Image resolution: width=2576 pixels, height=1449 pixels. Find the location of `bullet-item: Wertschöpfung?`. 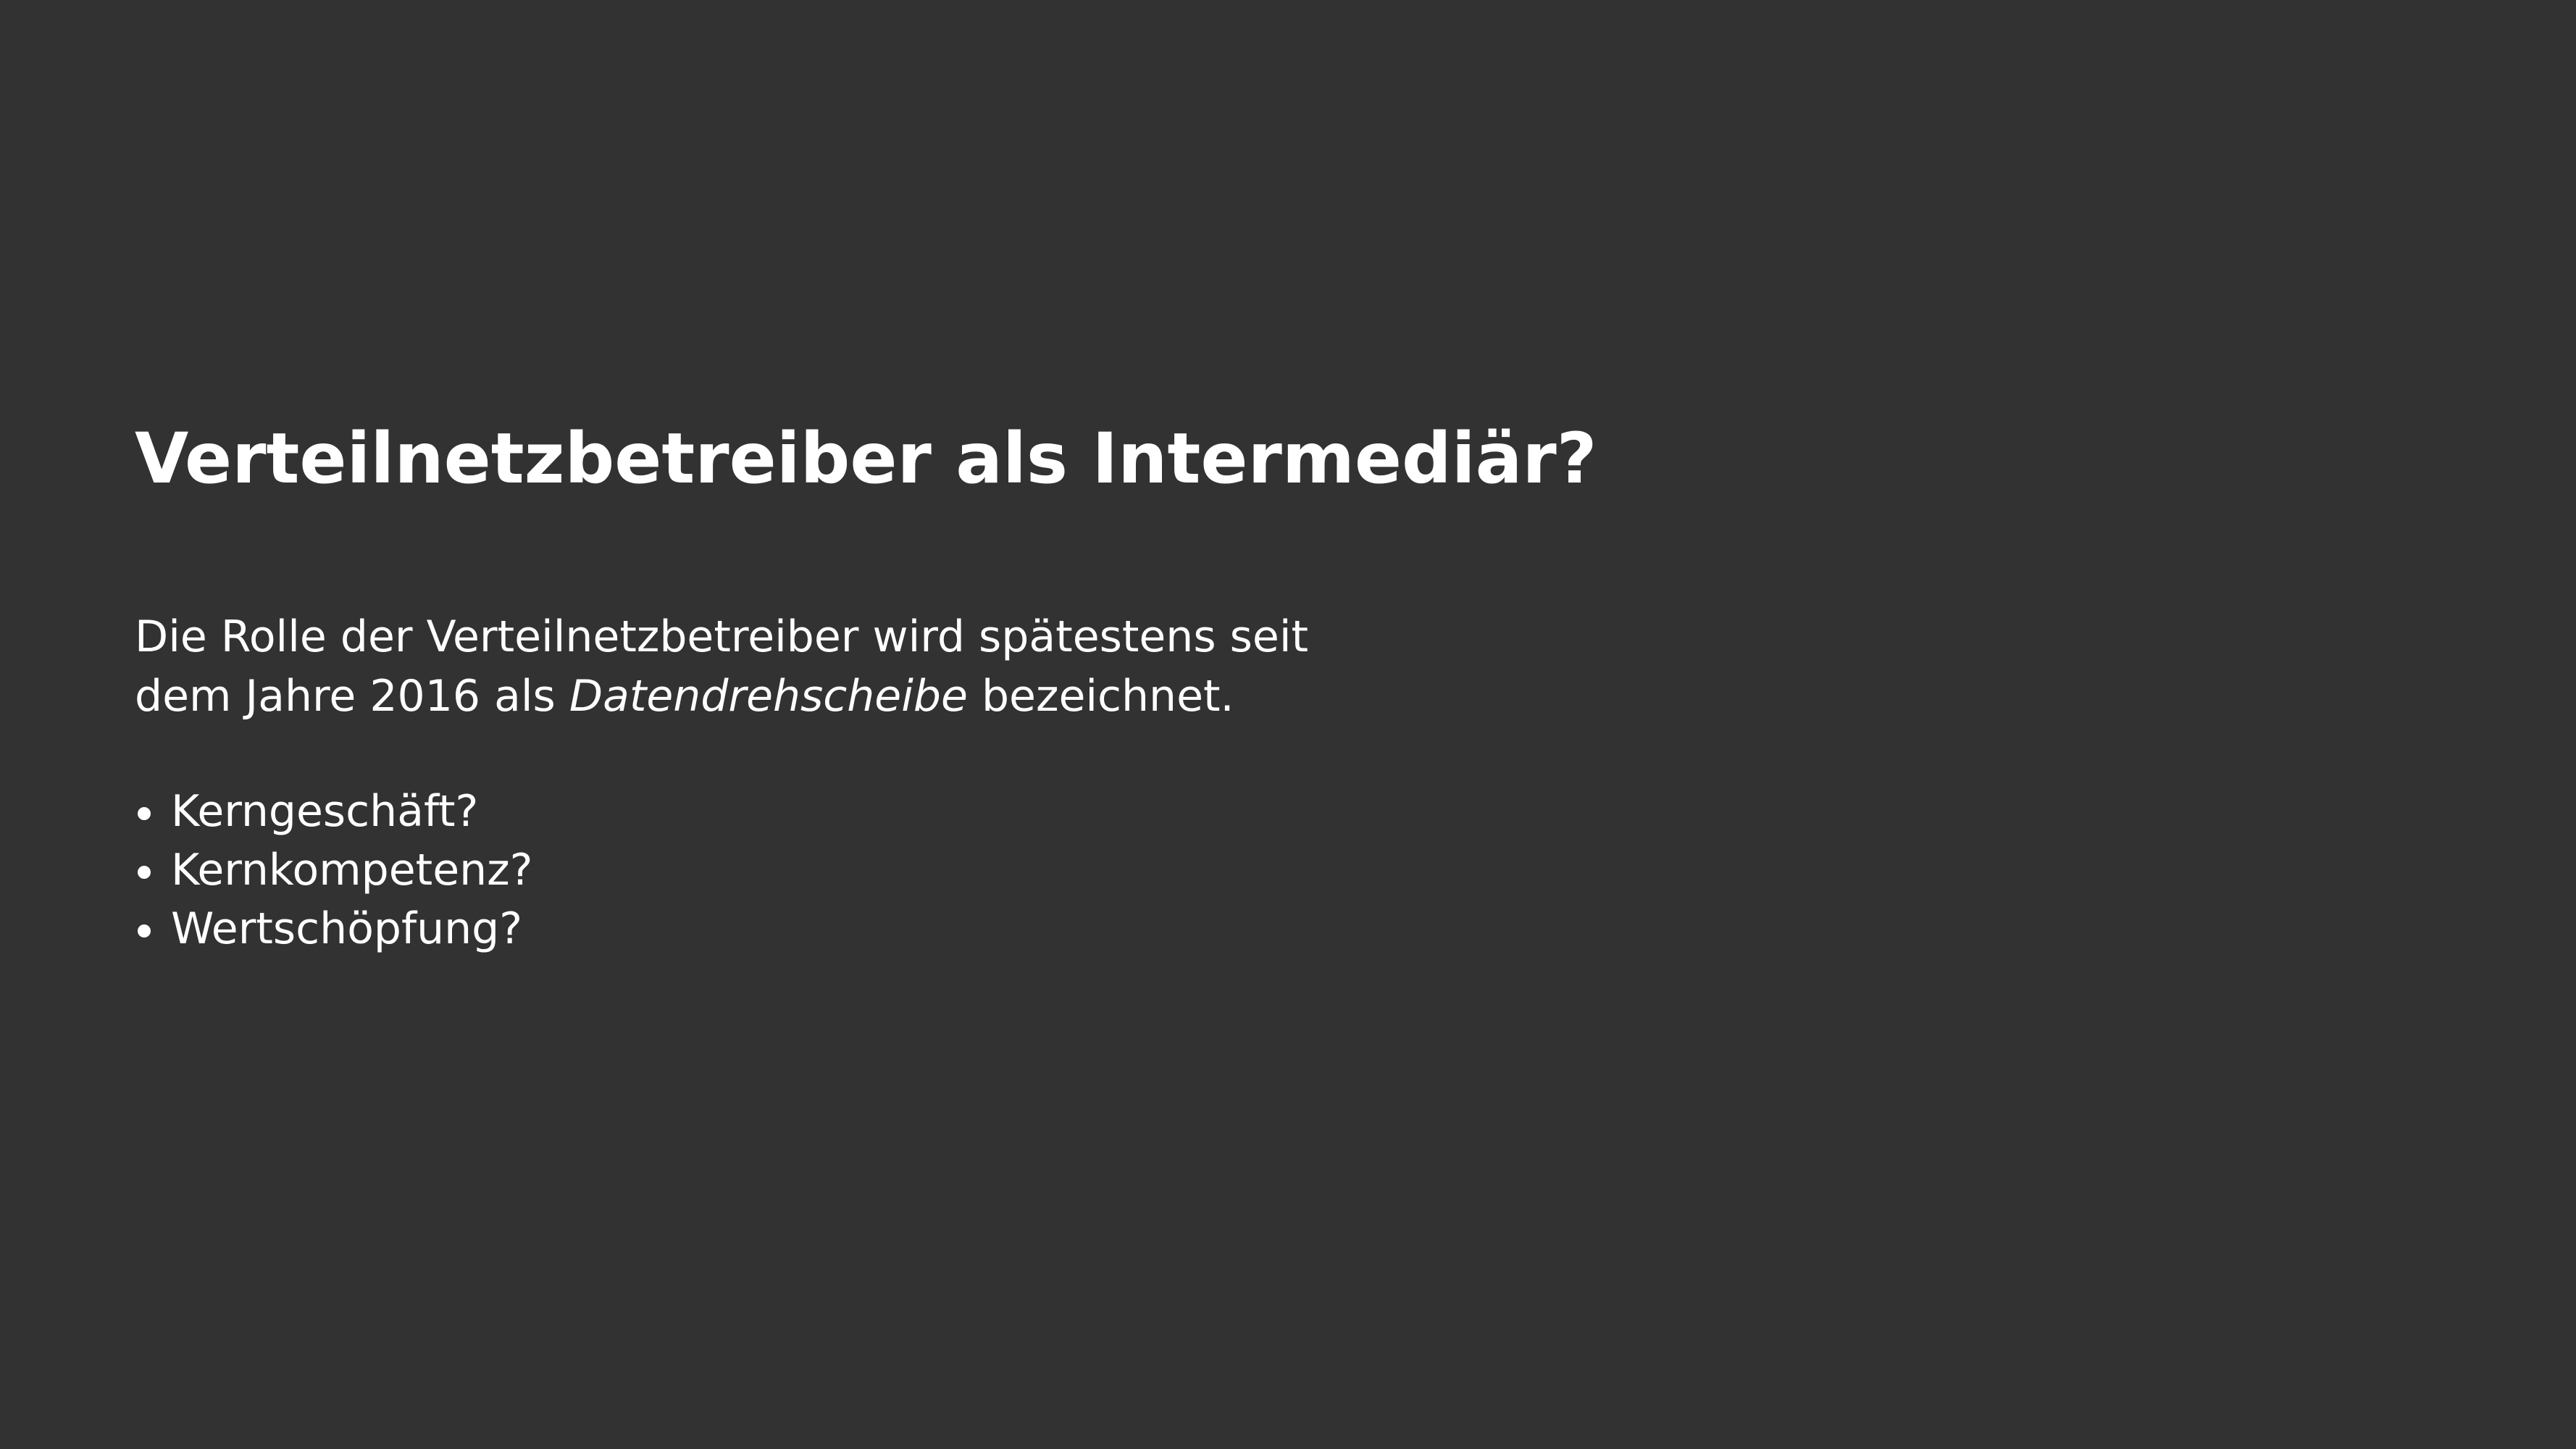

bullet-item: Wertschöpfung? is located at coordinates (333, 929).